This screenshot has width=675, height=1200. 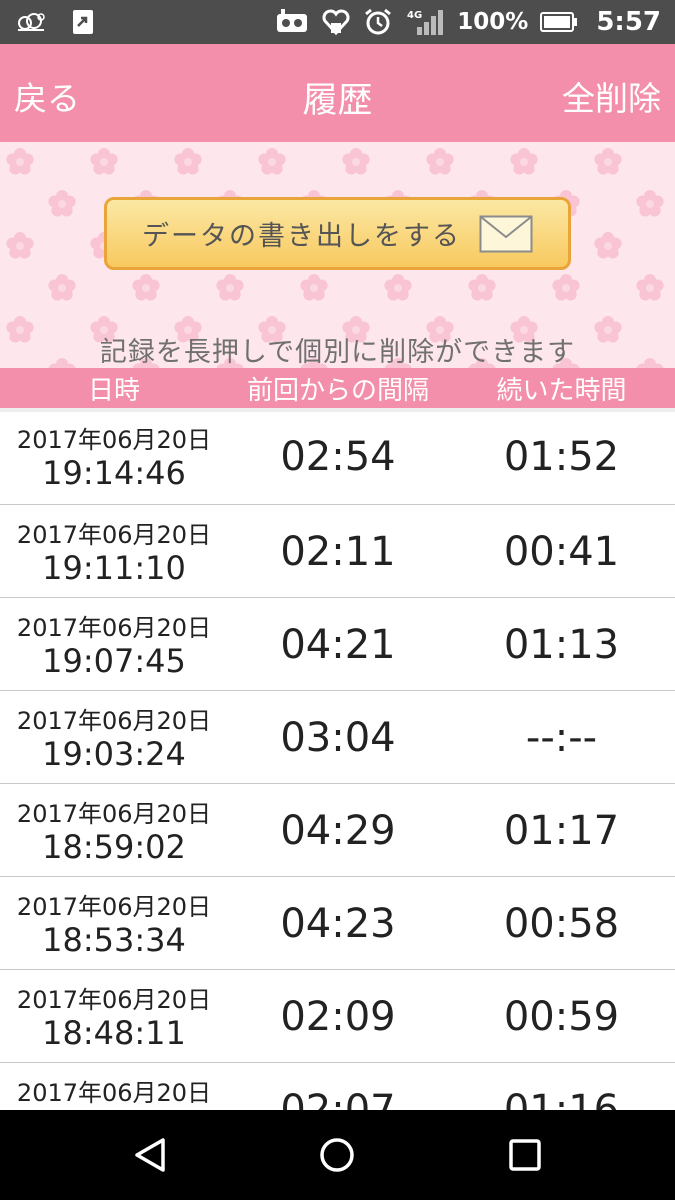 I want to click on row-time: 18:48:11, so click(x=114, y=1033).